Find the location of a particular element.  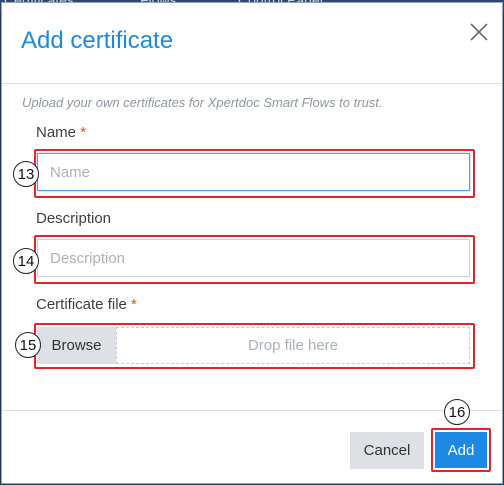

certificate-file-required-mark: * is located at coordinates (134, 304).